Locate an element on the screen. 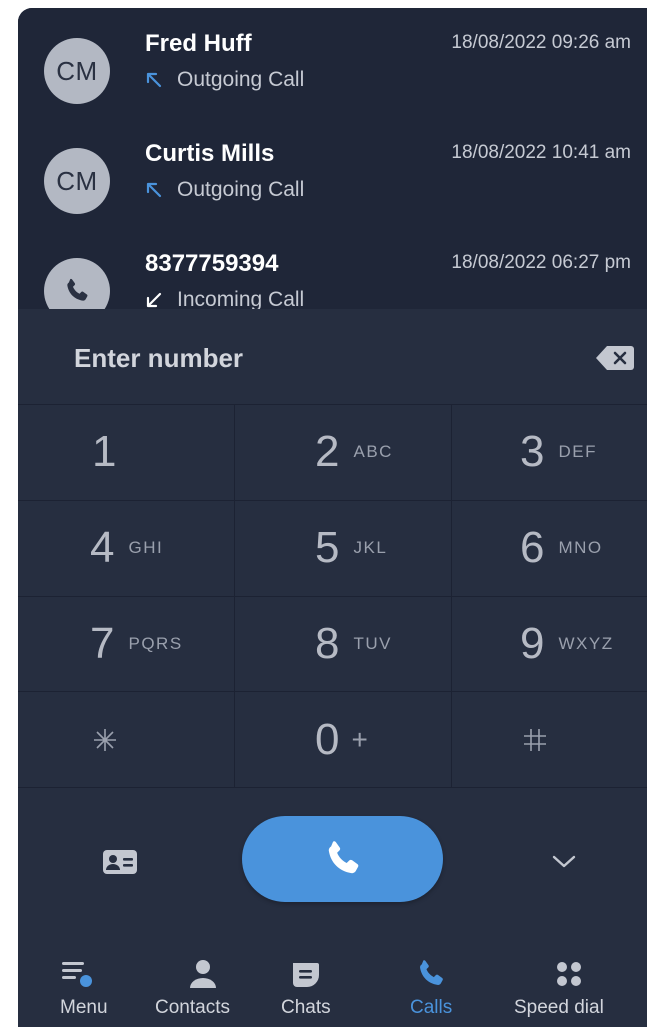  nav-speed-dial: Speed dial is located at coordinates (573, 985).